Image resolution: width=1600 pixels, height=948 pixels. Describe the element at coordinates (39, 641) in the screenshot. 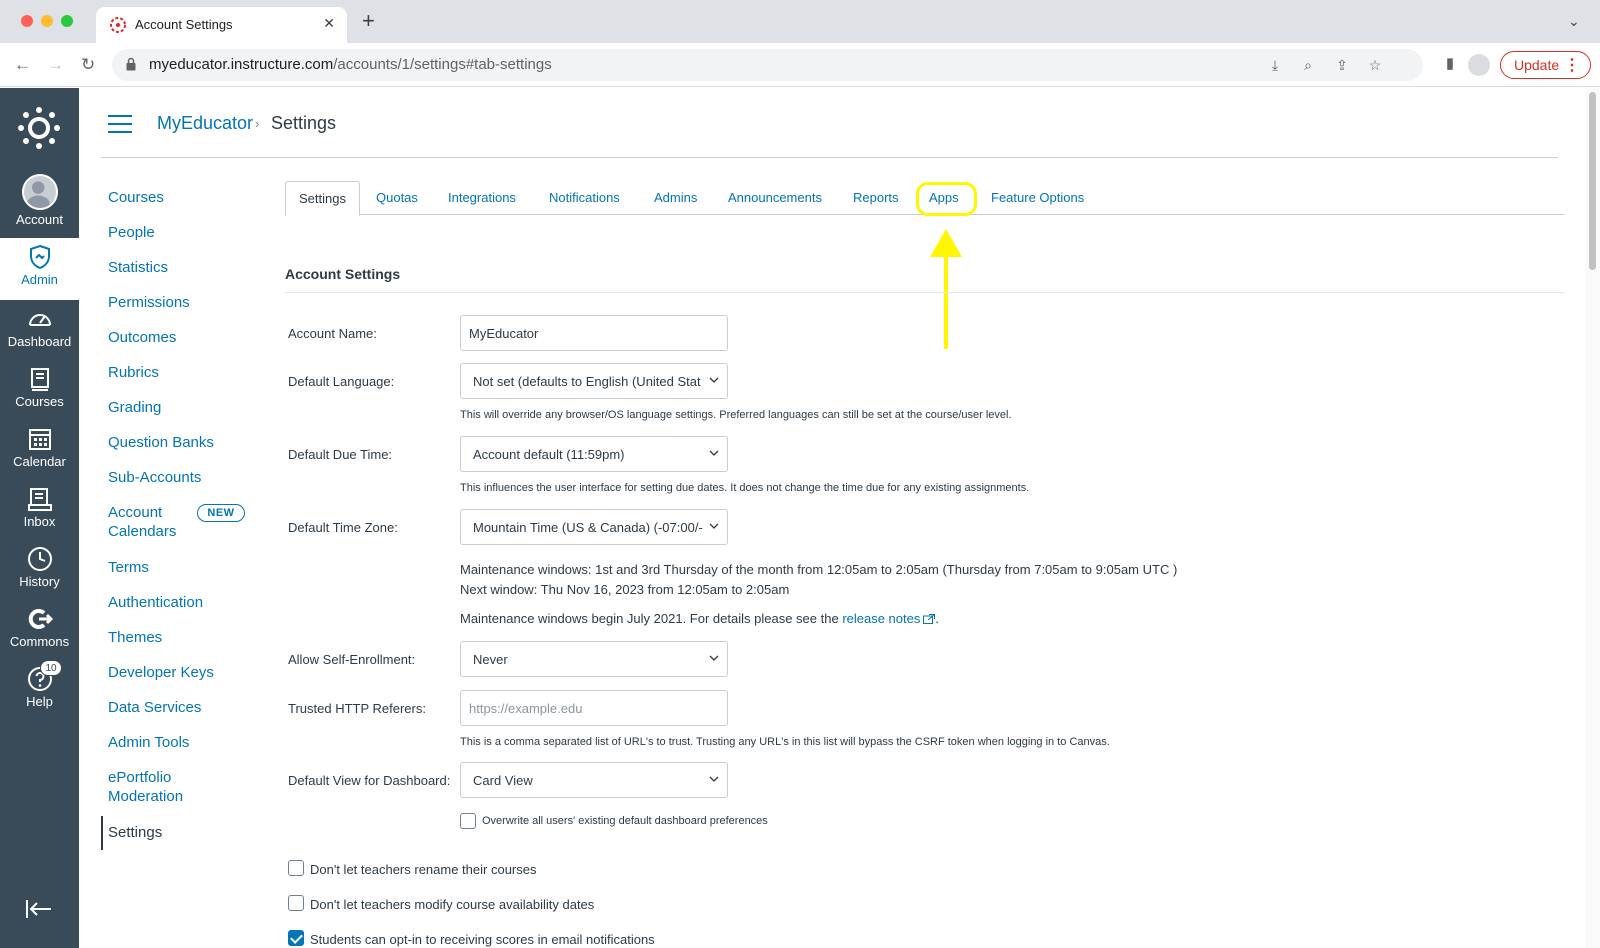

I see `global-nav-label: Commons` at that location.